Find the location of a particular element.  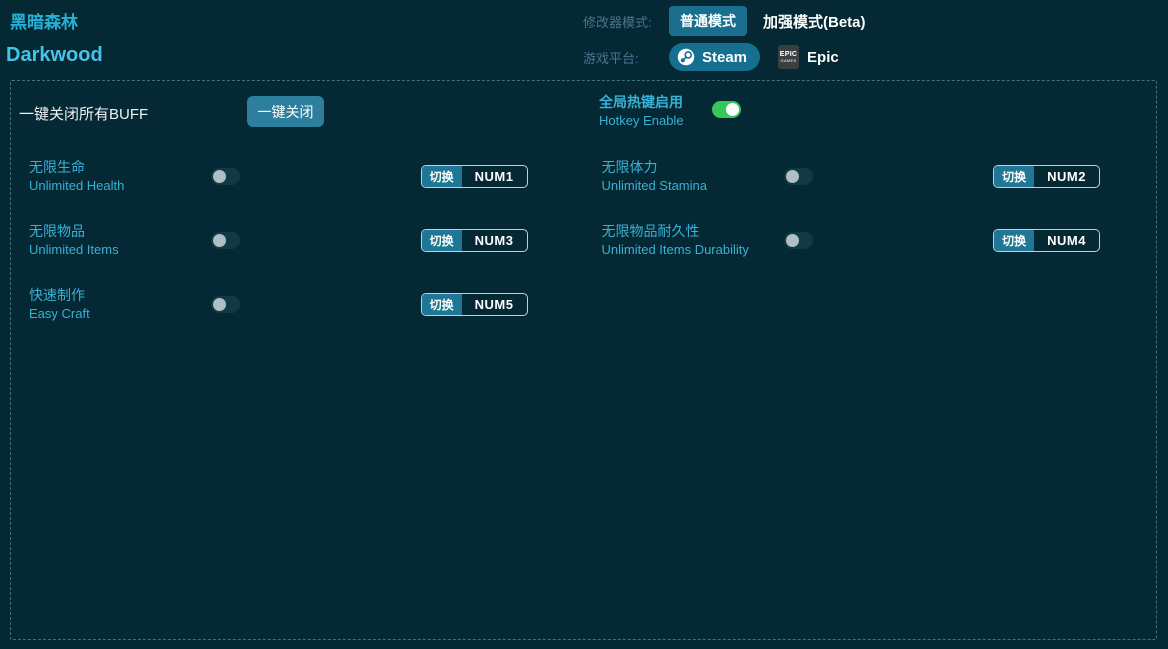

feature-name-cn: 无限体力 is located at coordinates (629, 167).